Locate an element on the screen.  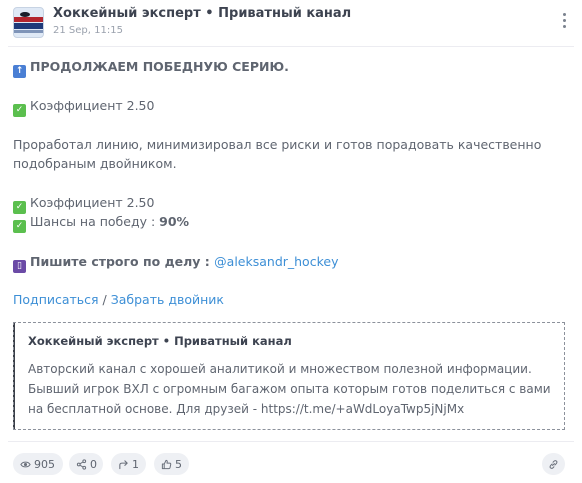
more-vertical-icon is located at coordinates (564, 22).